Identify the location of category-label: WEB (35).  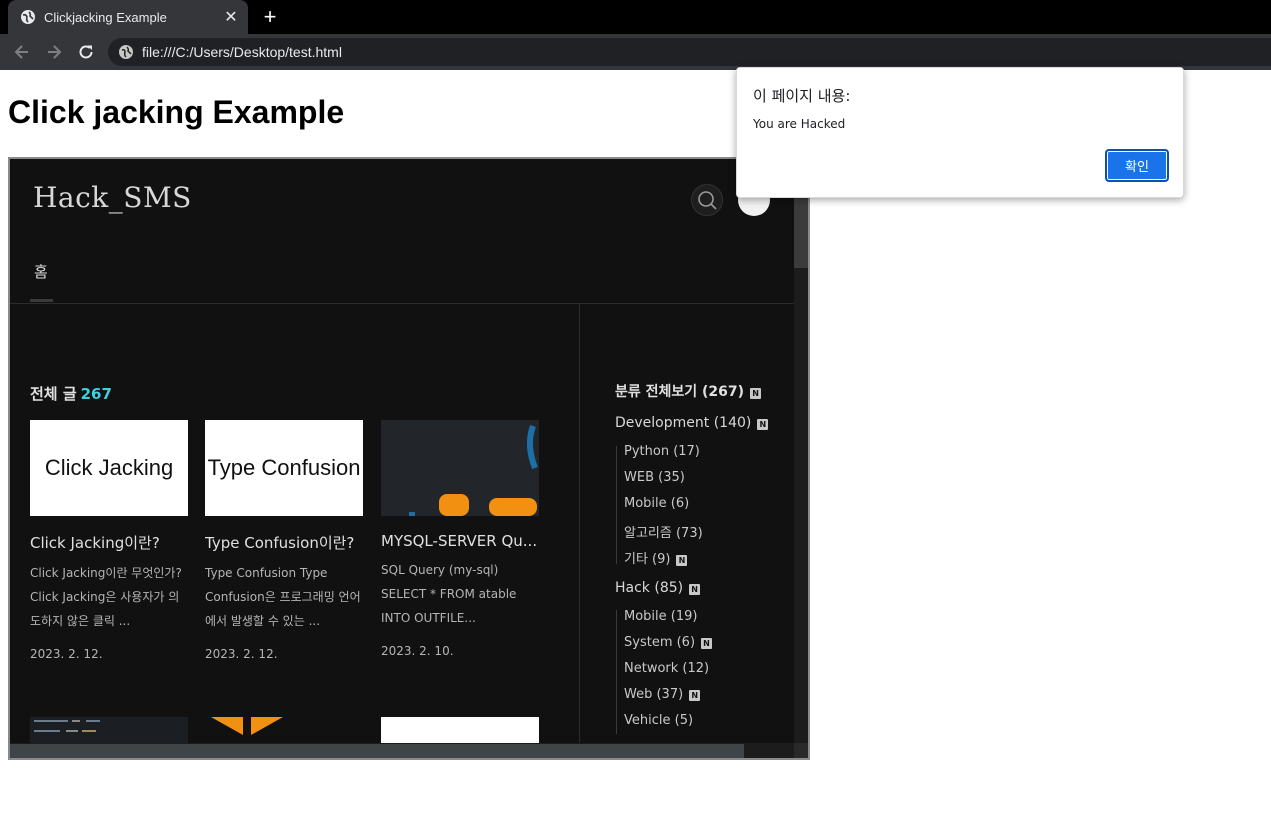
(654, 477).